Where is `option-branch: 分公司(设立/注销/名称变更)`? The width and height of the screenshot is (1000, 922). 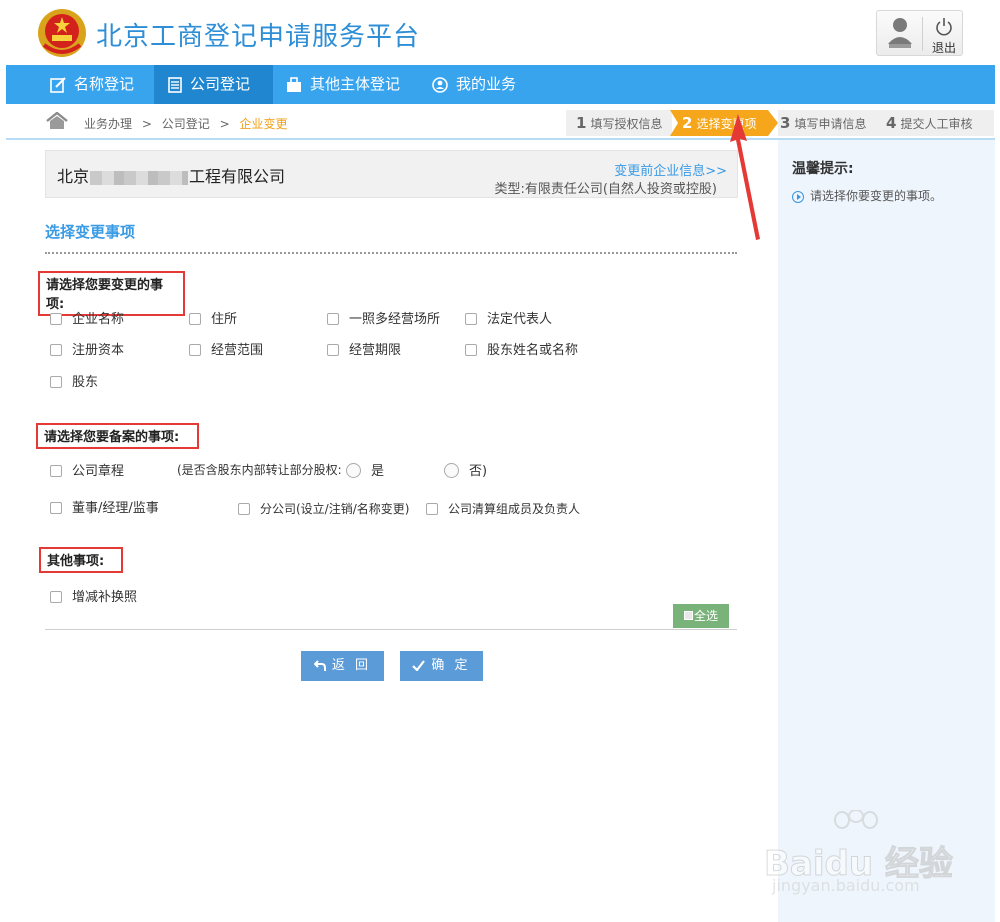
option-branch: 分公司(设立/注销/名称变更) is located at coordinates (323, 509).